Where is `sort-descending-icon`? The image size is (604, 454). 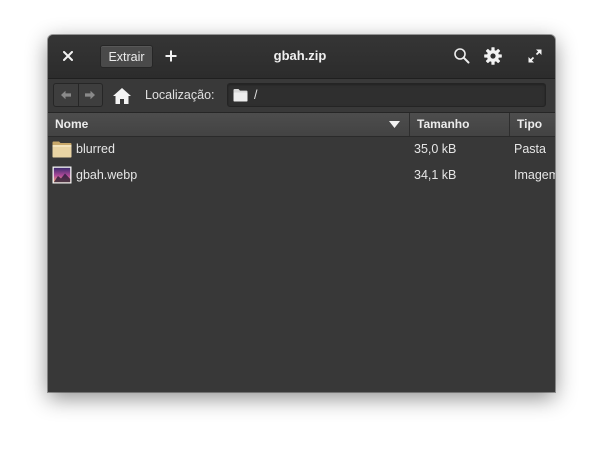 sort-descending-icon is located at coordinates (394, 124).